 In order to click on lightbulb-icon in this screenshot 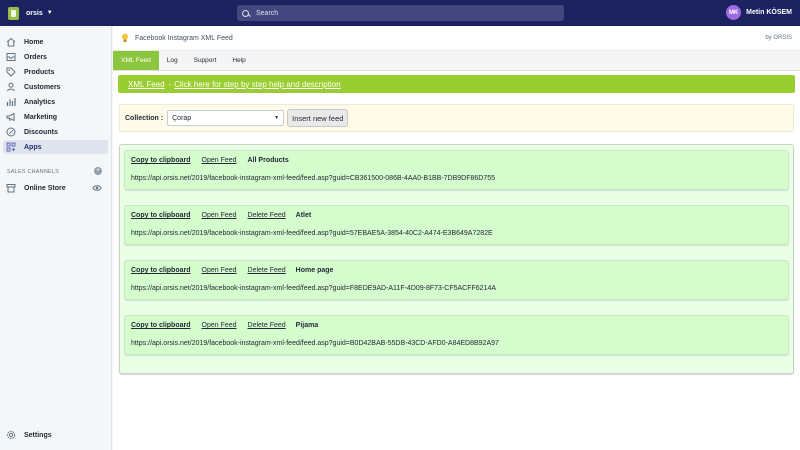, I will do `click(125, 38)`.